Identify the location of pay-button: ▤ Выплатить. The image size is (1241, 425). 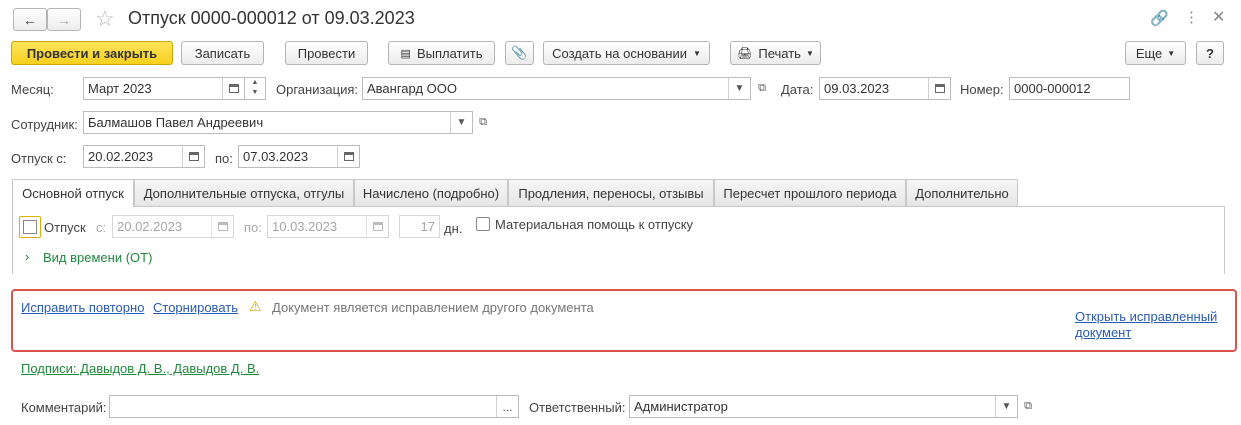
(441, 53).